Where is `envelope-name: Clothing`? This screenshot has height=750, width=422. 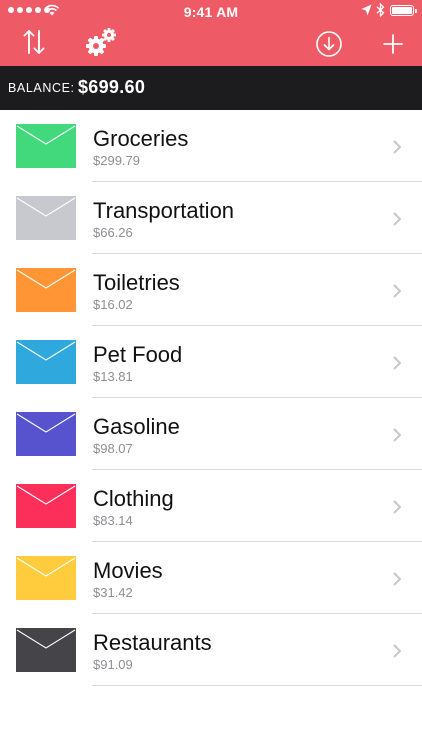 envelope-name: Clothing is located at coordinates (133, 498).